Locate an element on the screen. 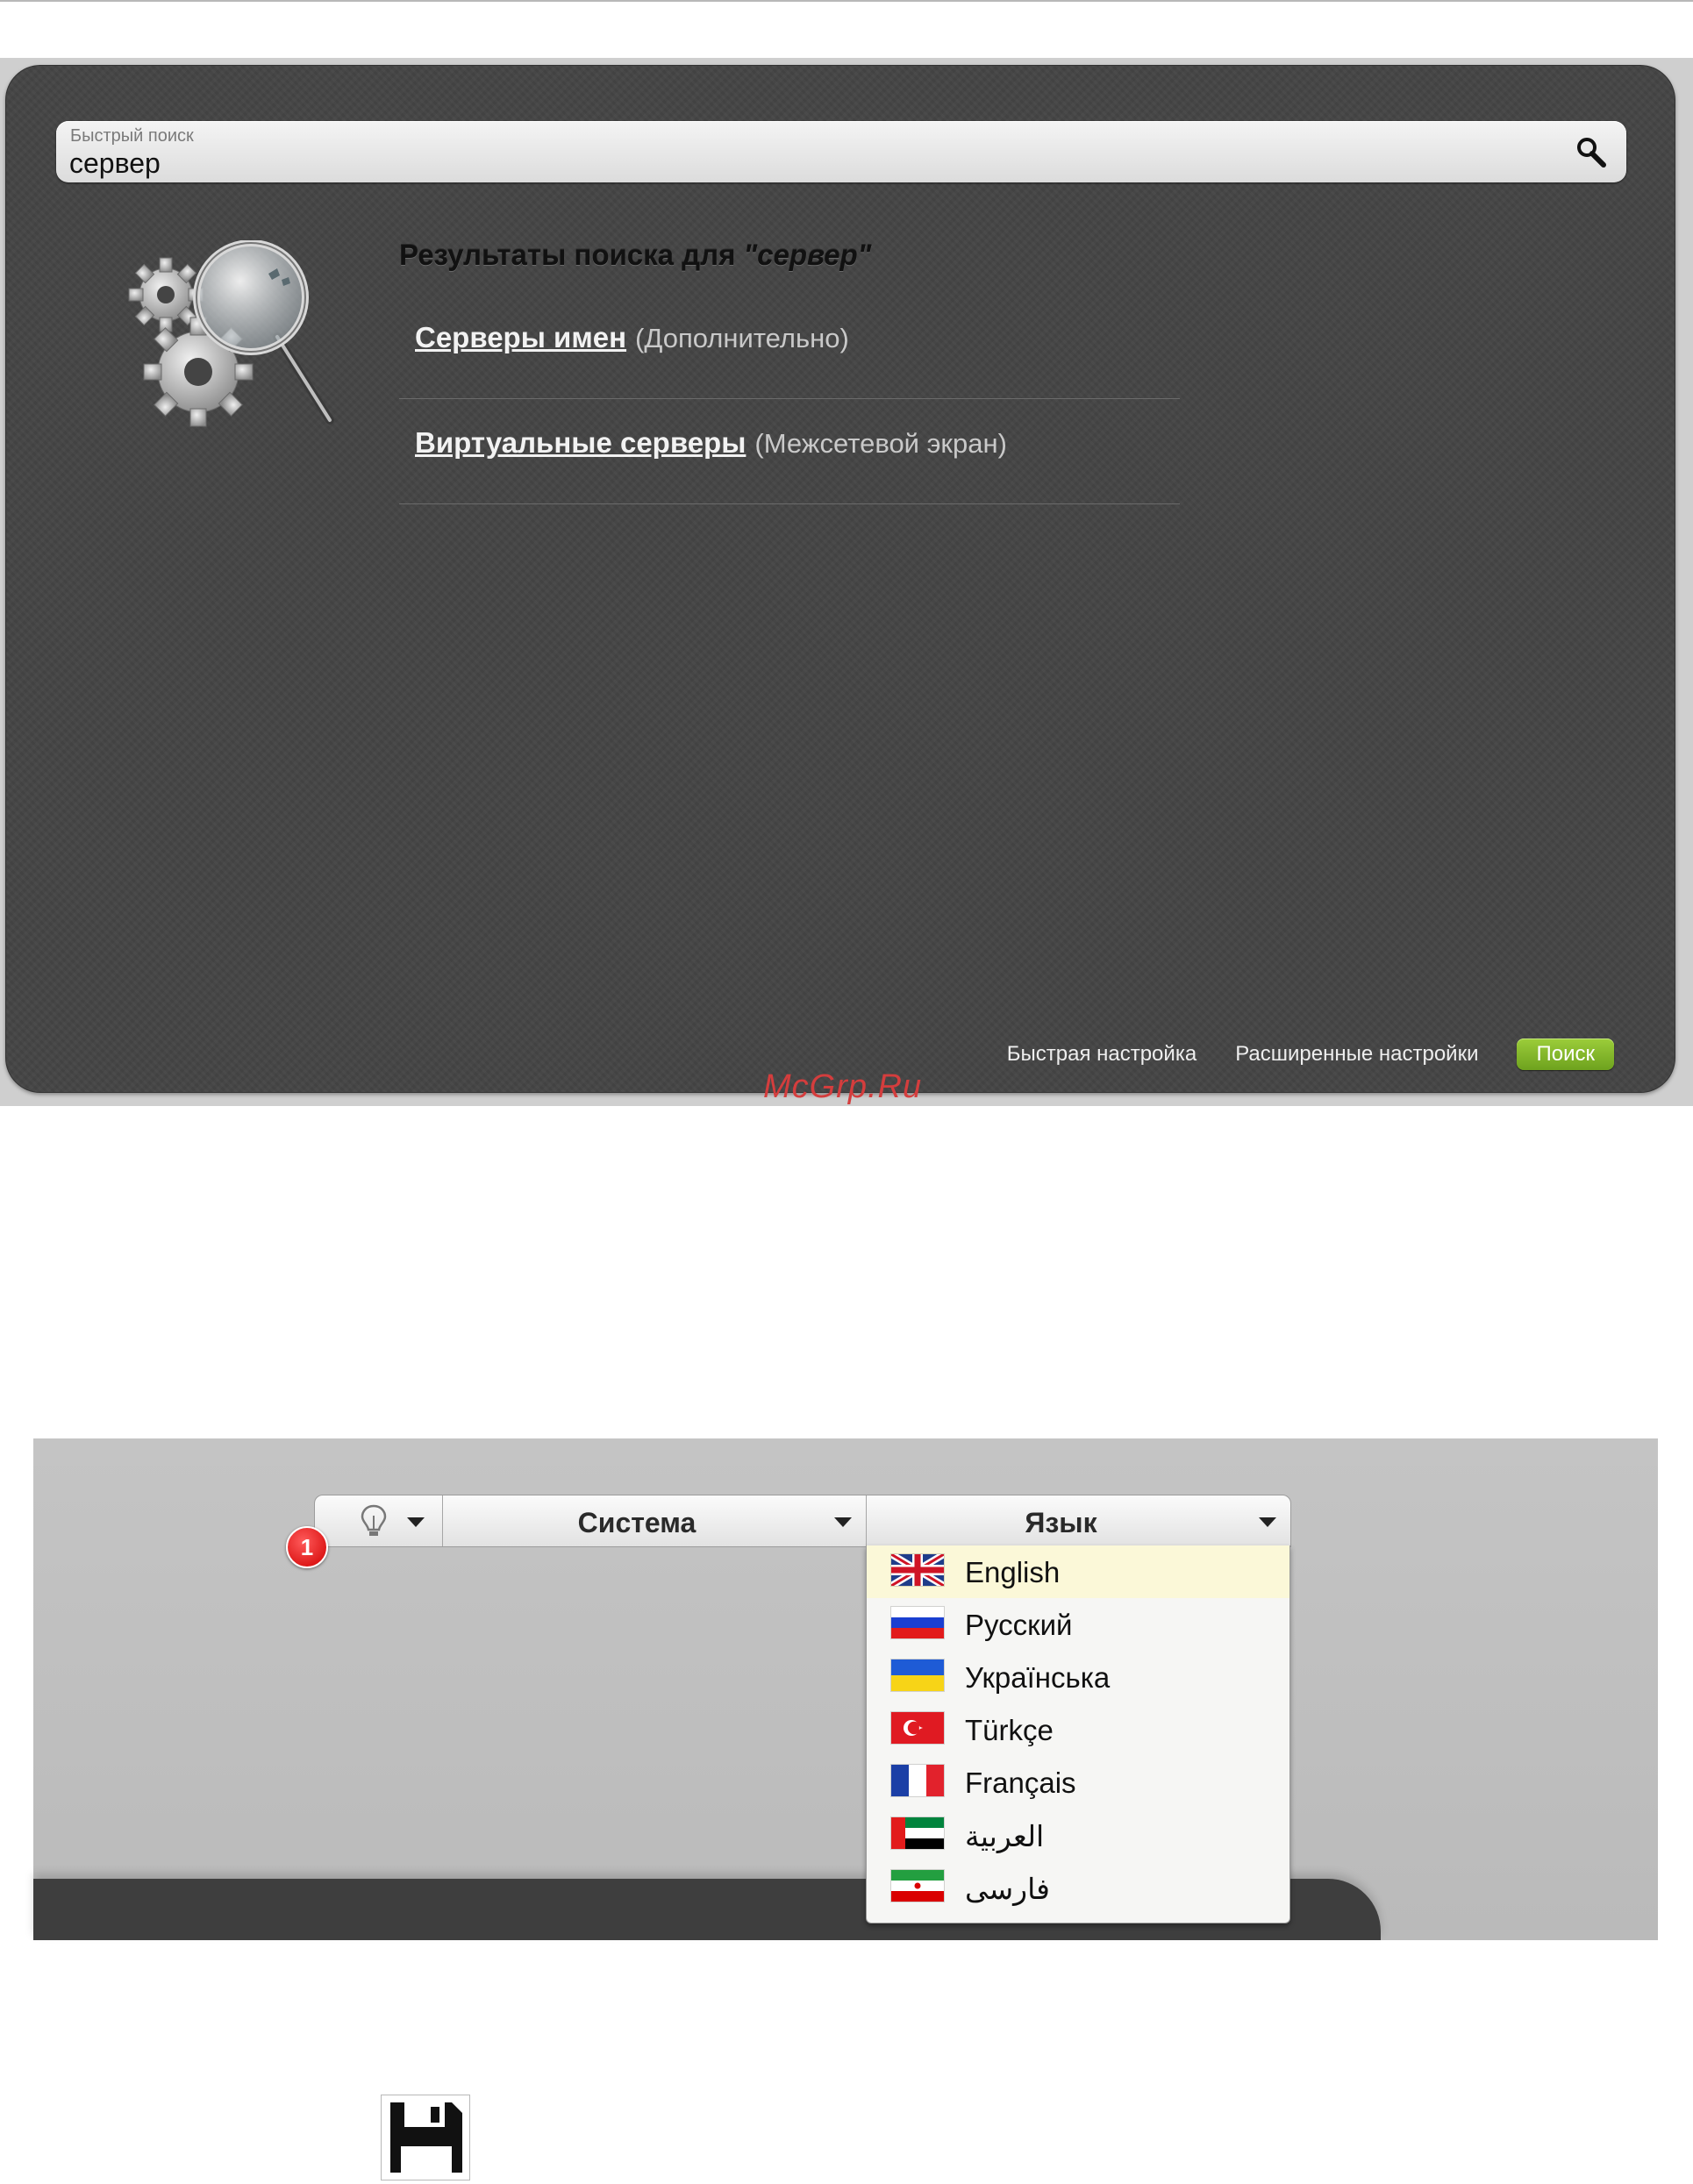 Image resolution: width=1693 pixels, height=2184 pixels. uae-flag-icon is located at coordinates (918, 1833).